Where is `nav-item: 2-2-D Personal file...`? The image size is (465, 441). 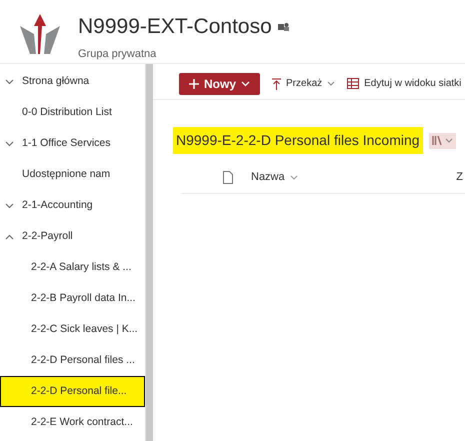
nav-item: 2-2-D Personal file... is located at coordinates (72, 391).